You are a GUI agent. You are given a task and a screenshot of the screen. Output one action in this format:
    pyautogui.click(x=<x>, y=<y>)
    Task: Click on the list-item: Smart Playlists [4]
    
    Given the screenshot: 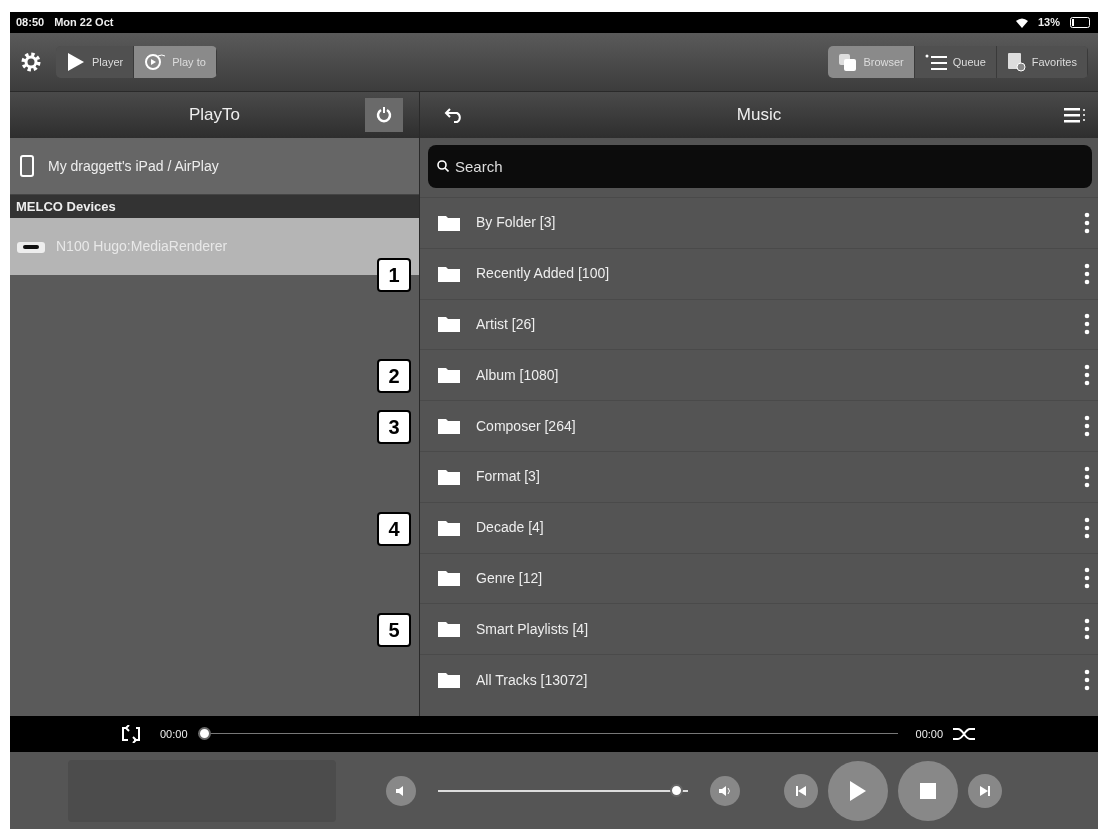 What is the action you would take?
    pyautogui.click(x=772, y=629)
    